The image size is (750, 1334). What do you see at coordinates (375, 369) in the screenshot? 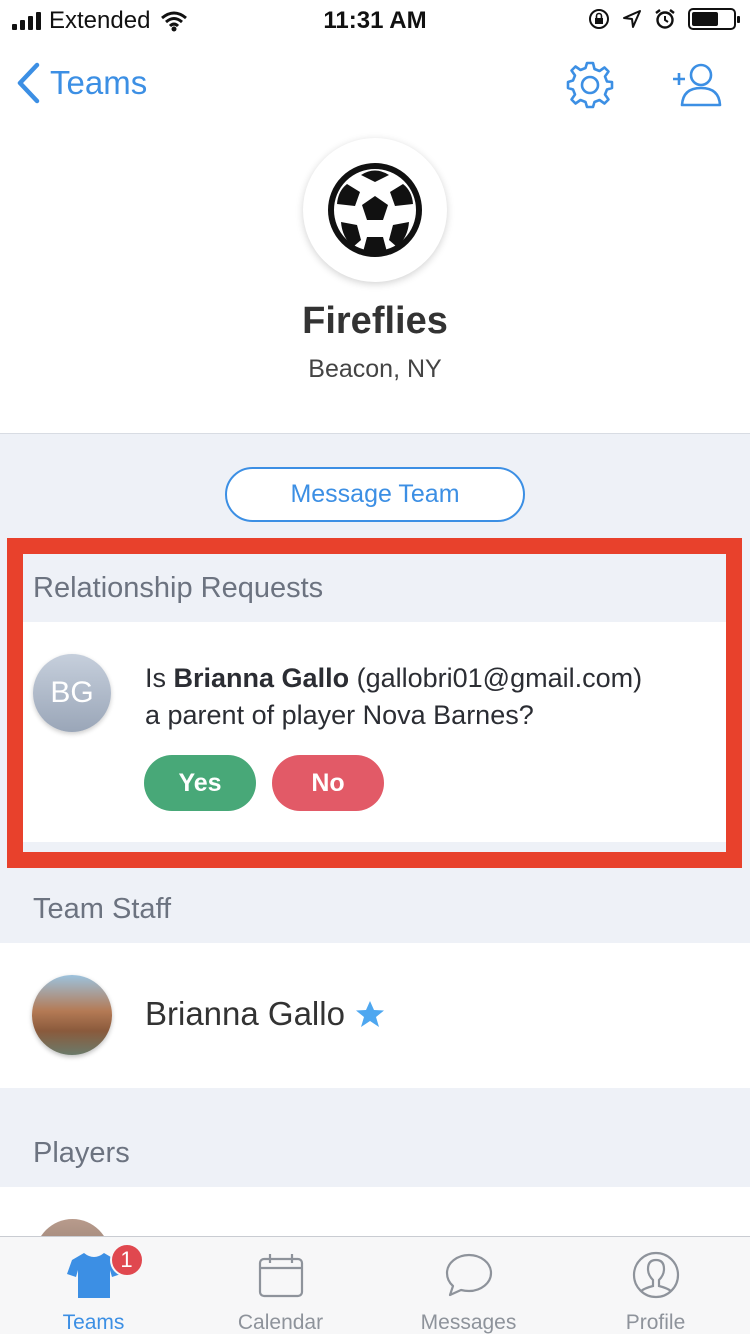
I see `team-location: Beacon, NY` at bounding box center [375, 369].